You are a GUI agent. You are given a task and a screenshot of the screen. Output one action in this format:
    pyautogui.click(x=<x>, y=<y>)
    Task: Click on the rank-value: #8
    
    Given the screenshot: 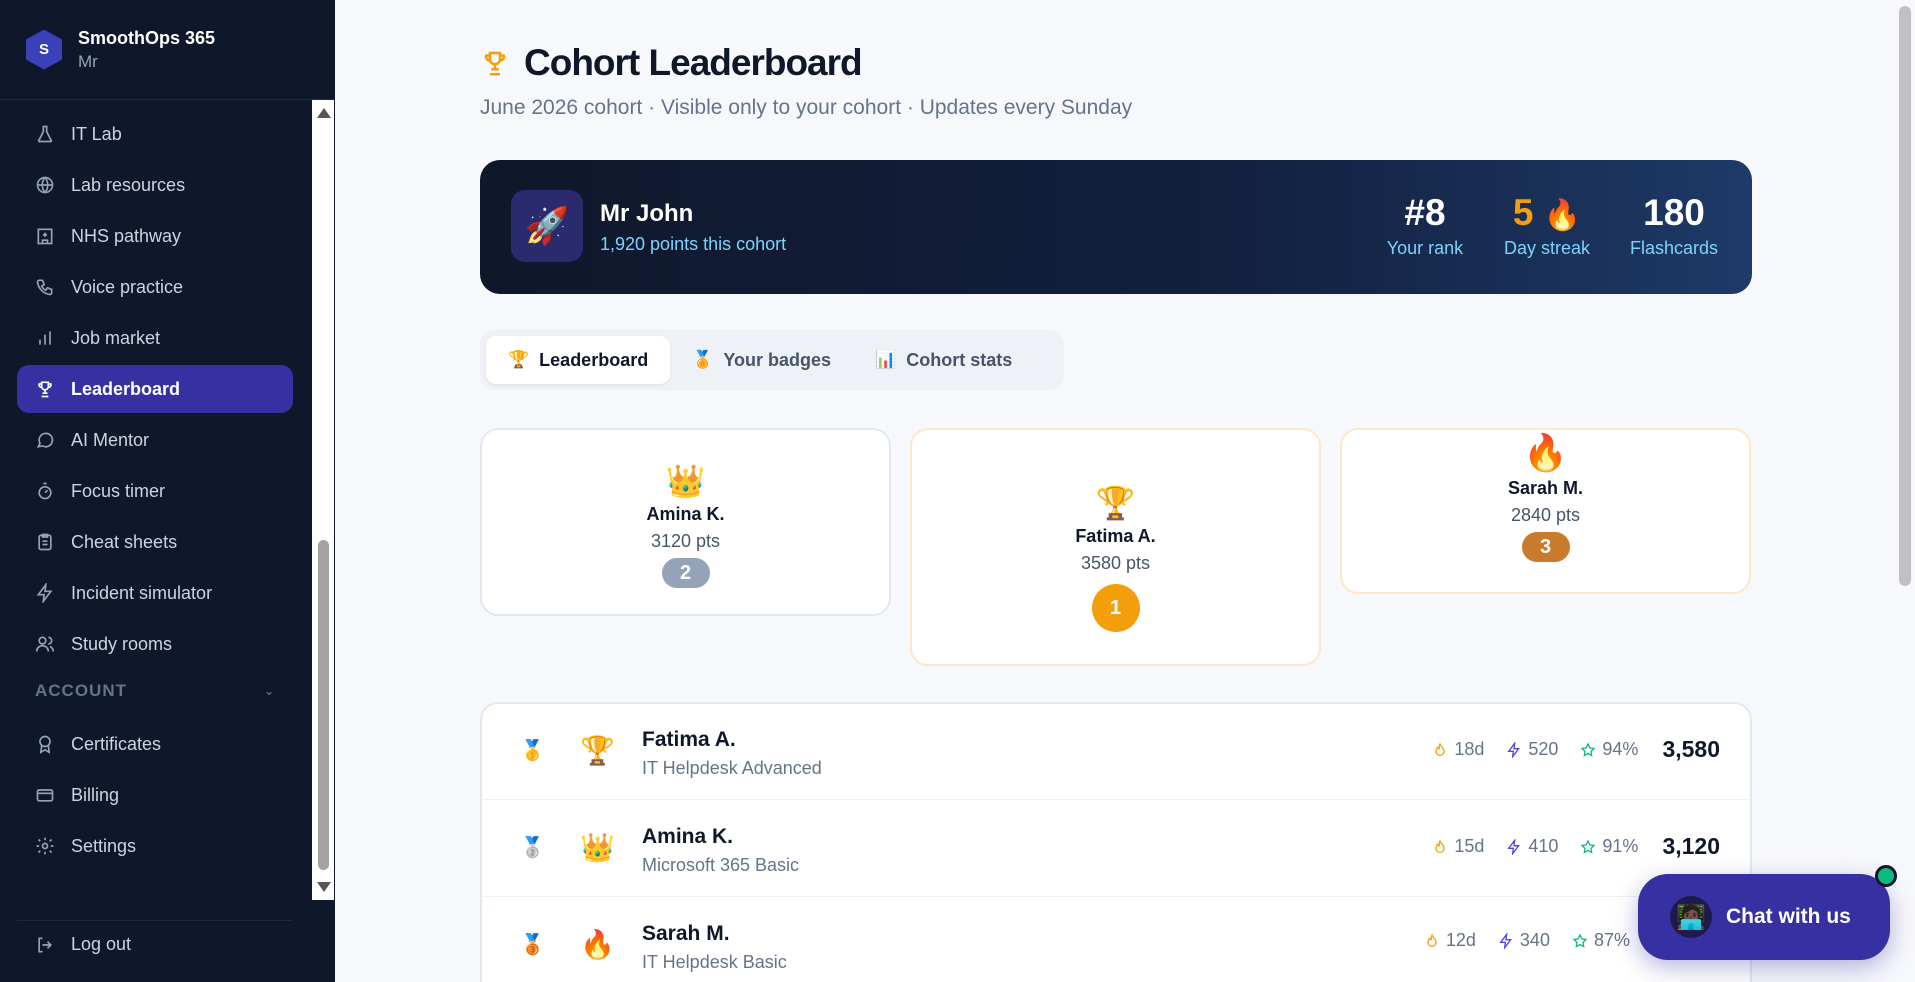 What is the action you would take?
    pyautogui.click(x=1425, y=212)
    